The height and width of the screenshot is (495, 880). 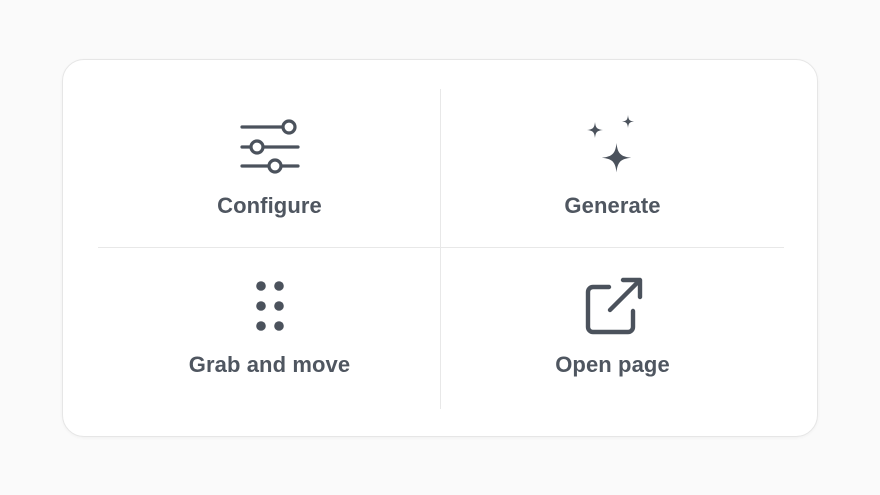 I want to click on generate-label: Generate, so click(x=612, y=205).